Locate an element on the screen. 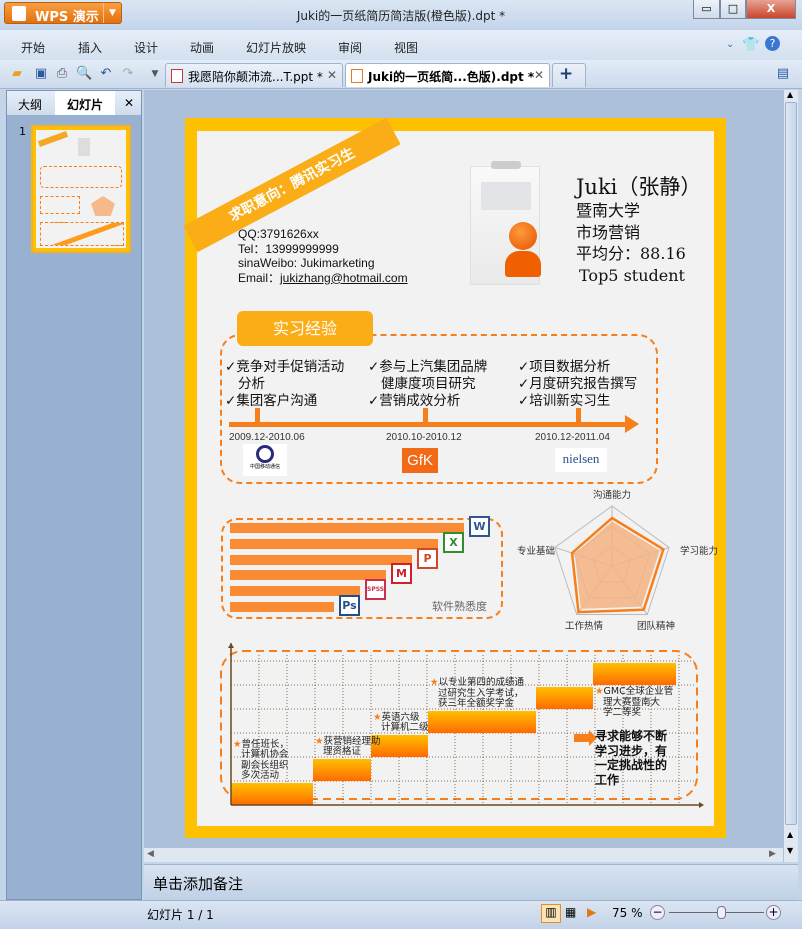  close-button: X is located at coordinates (771, 9).